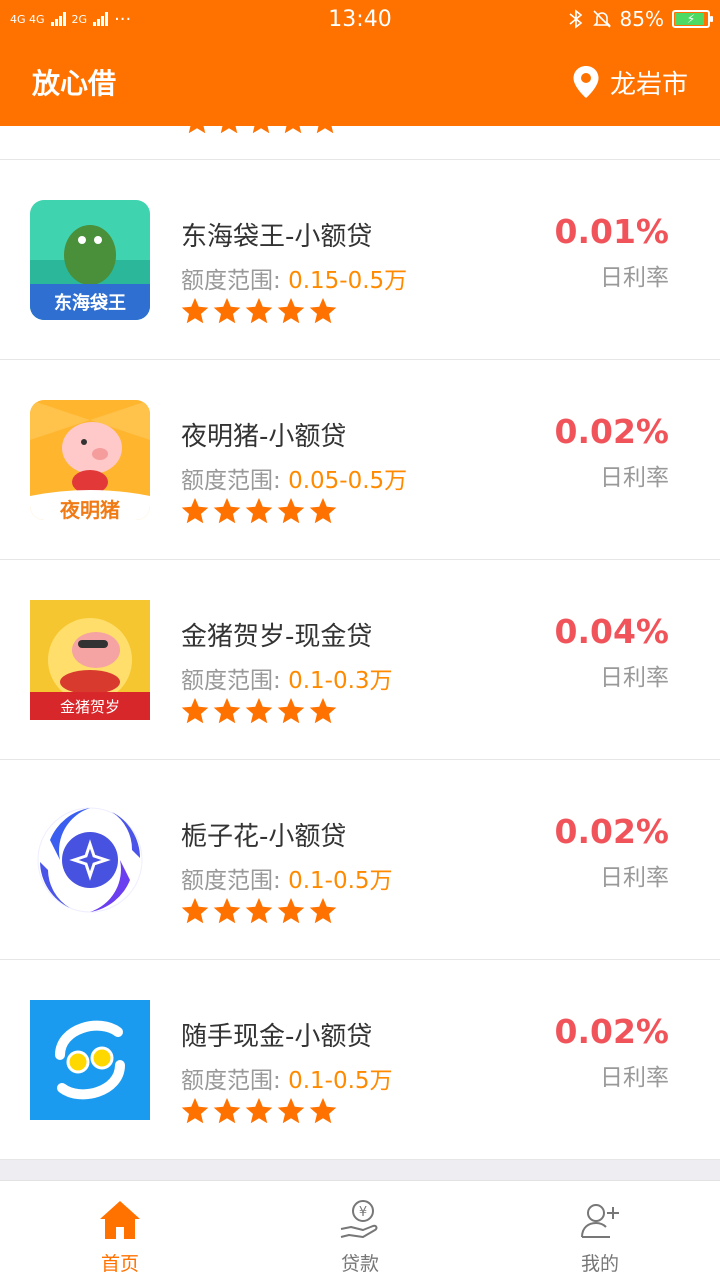 The image size is (720, 1280). I want to click on city-selector: 龙岩市, so click(630, 82).